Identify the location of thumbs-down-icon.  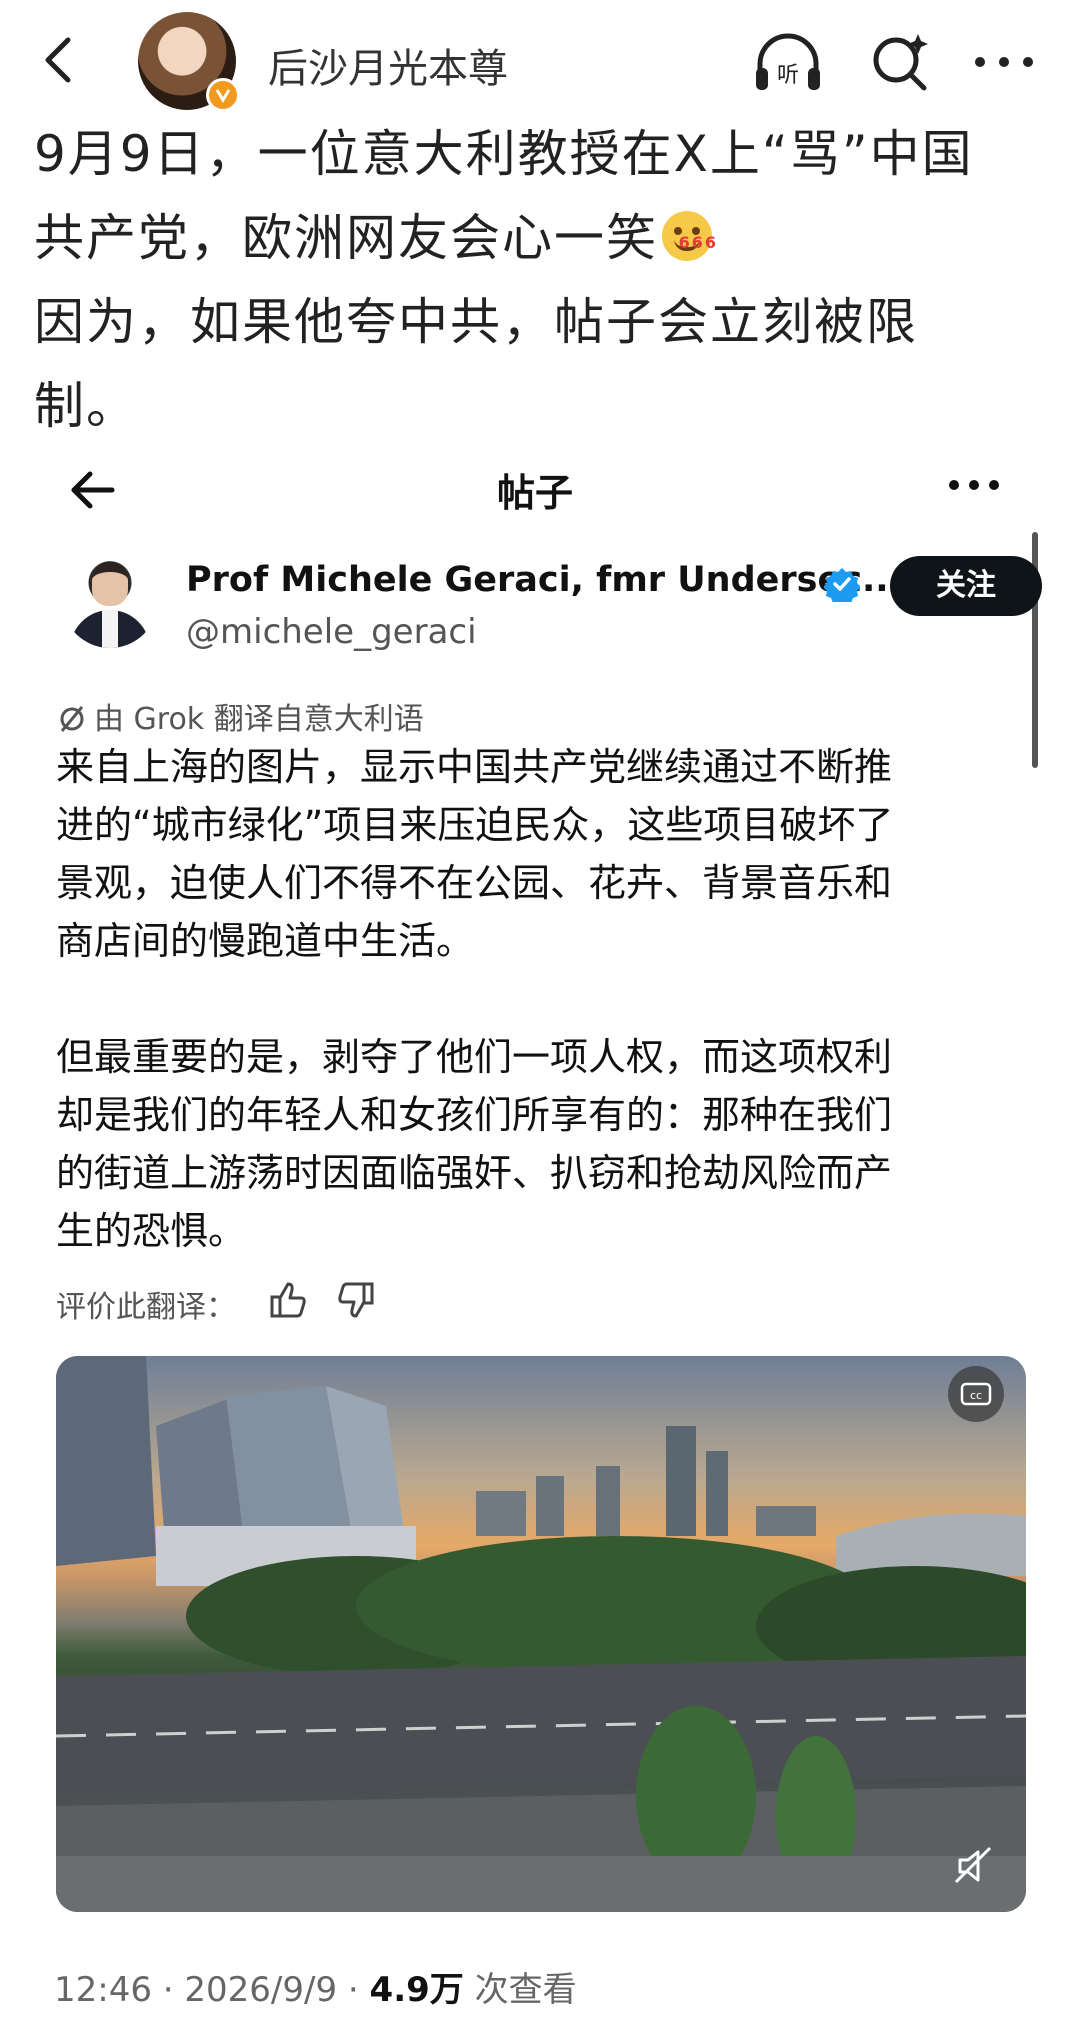
(356, 1300).